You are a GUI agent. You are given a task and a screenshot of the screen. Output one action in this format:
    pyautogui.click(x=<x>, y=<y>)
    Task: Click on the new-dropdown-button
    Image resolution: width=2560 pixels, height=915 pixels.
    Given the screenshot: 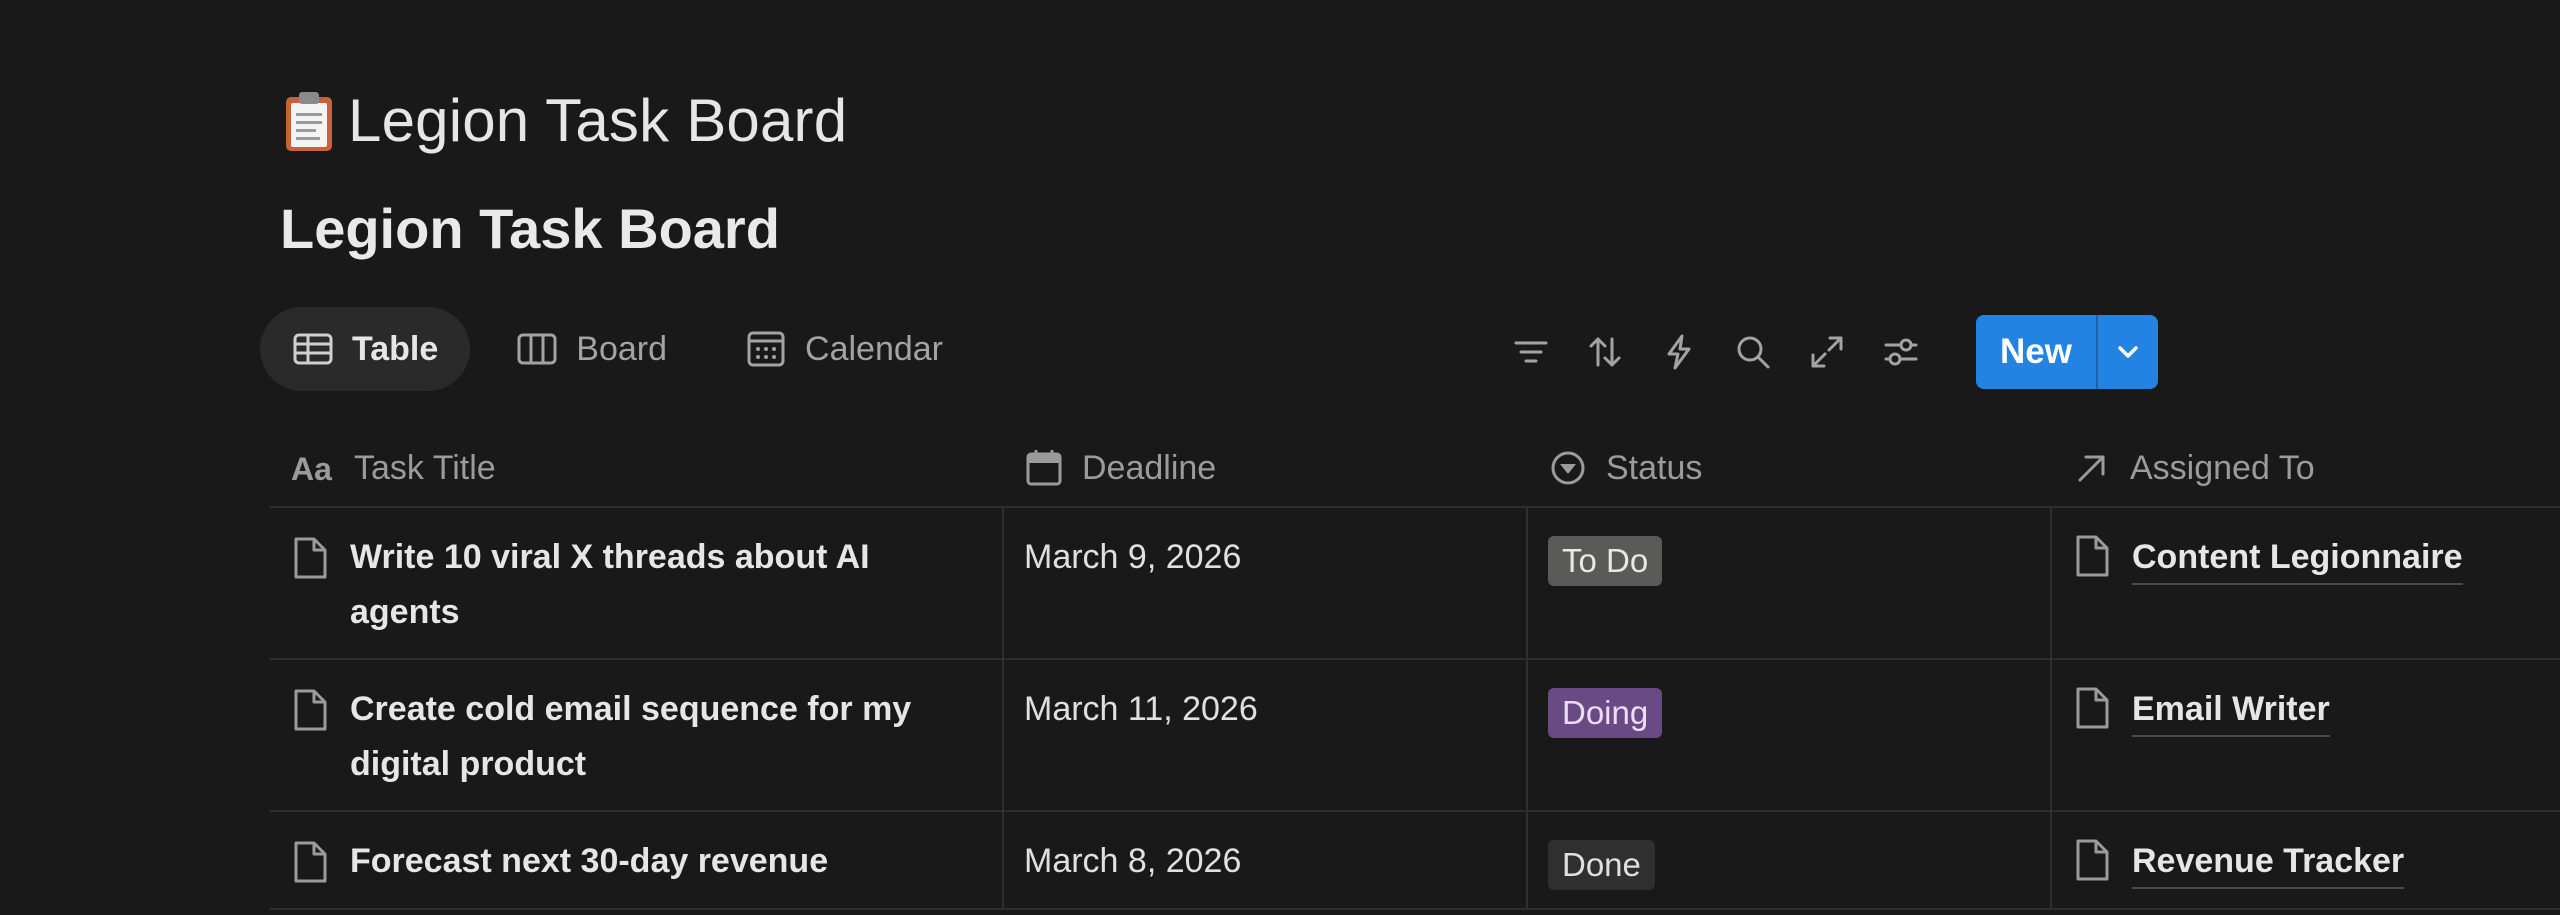 What is the action you would take?
    pyautogui.click(x=2128, y=352)
    